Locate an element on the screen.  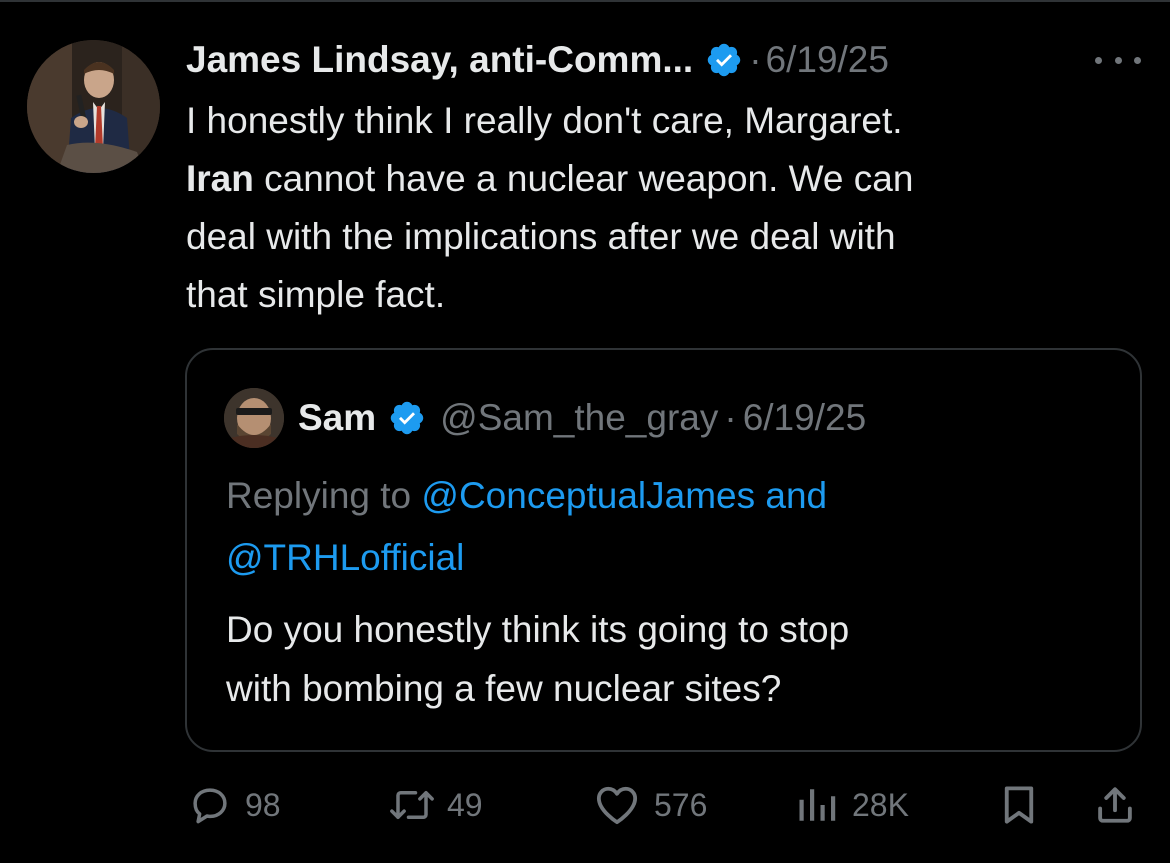
tweet-text-fragment: cannot have a nuclear weapon. We can is located at coordinates (583, 178).